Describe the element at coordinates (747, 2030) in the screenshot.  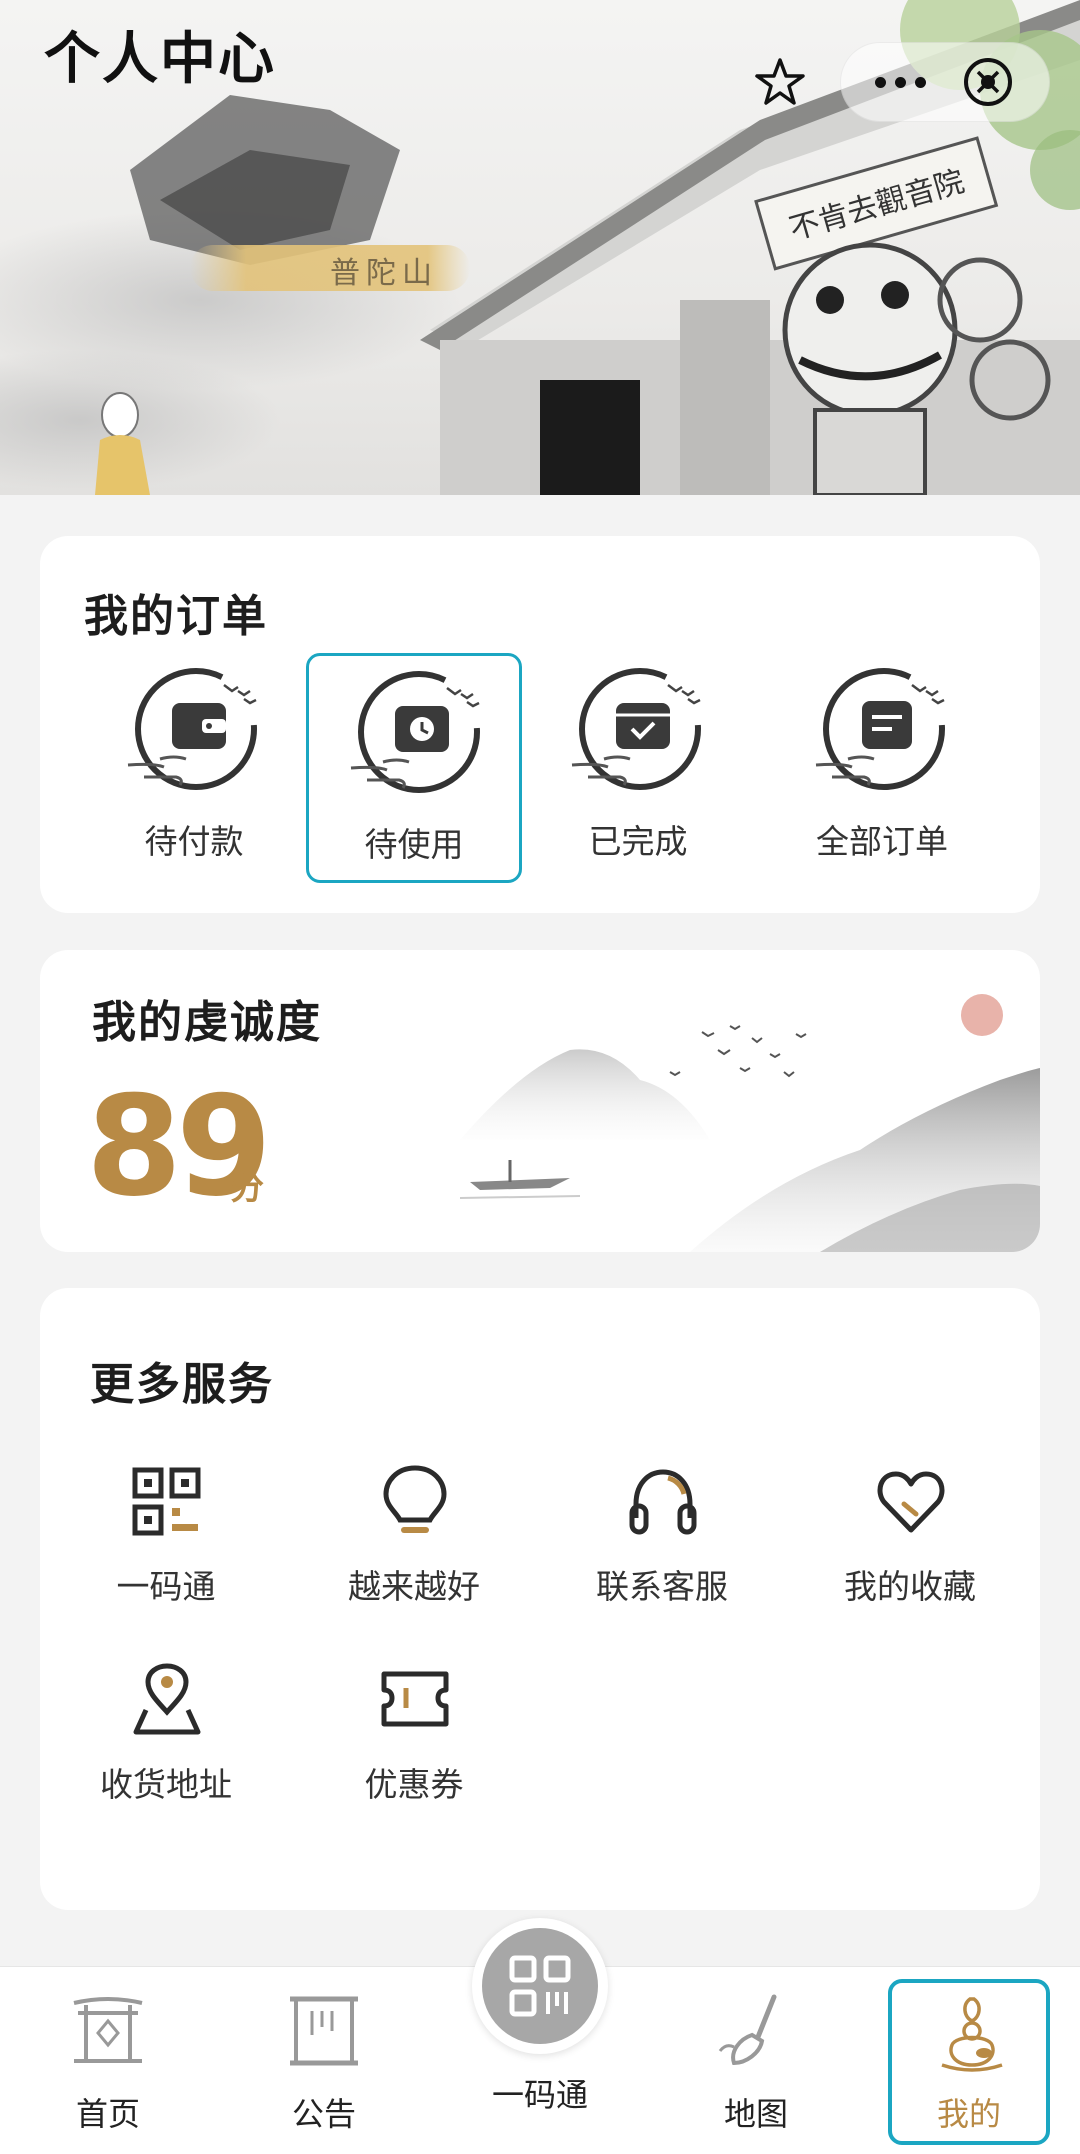
I see `brush-icon` at that location.